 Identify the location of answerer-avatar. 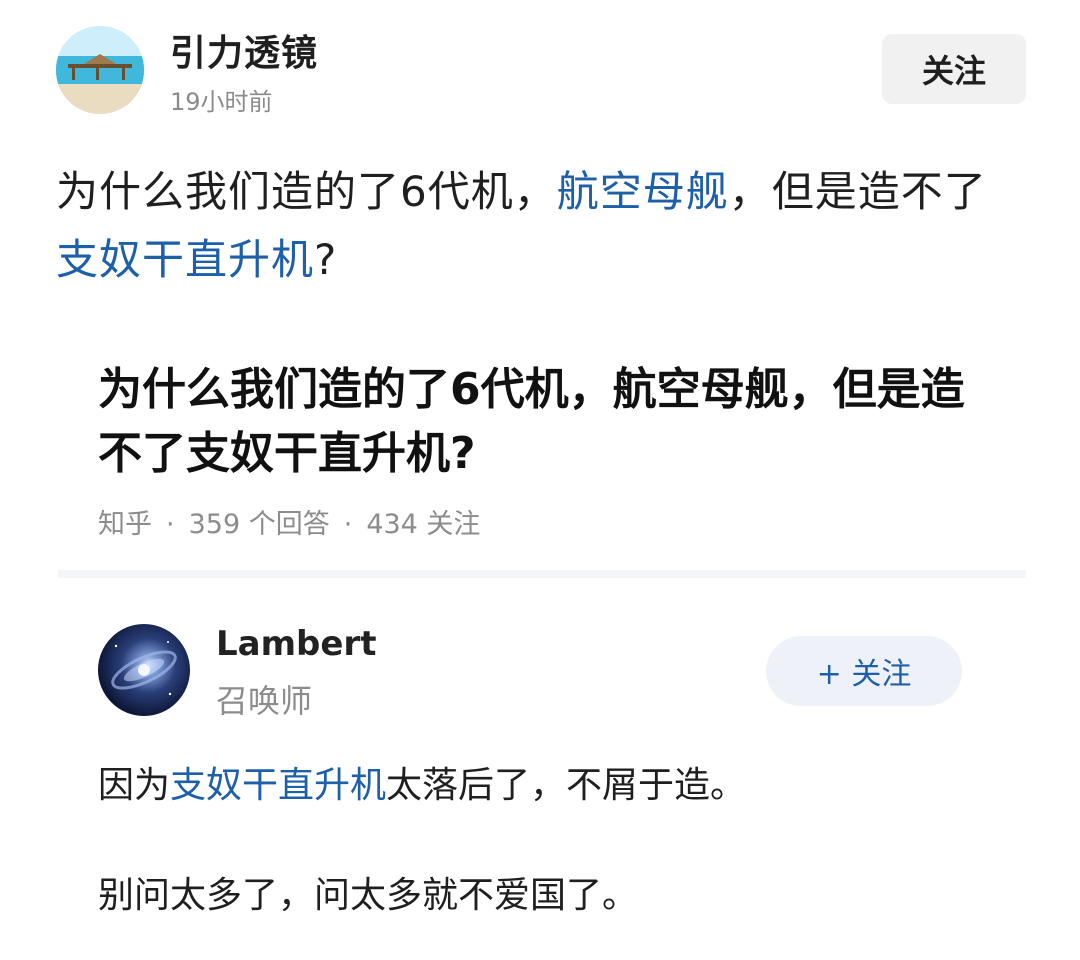
(144, 670).